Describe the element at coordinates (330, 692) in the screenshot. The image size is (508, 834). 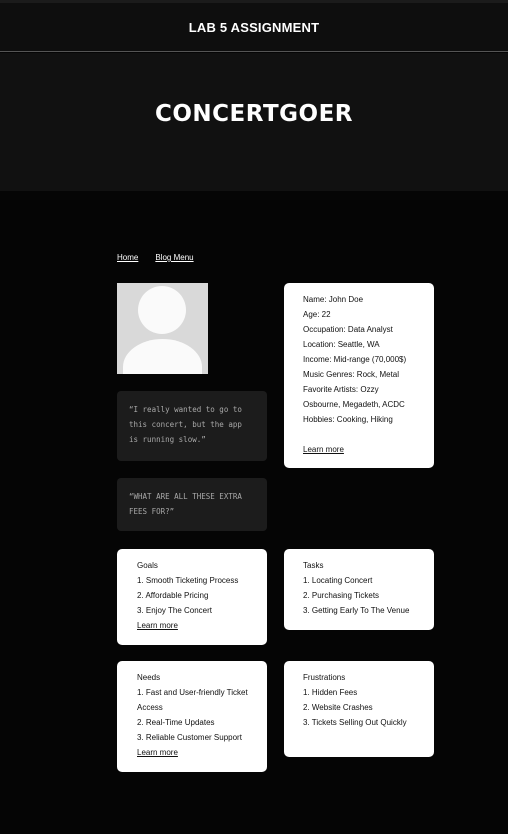
I see `list-item: 1. Hidden Fees` at that location.